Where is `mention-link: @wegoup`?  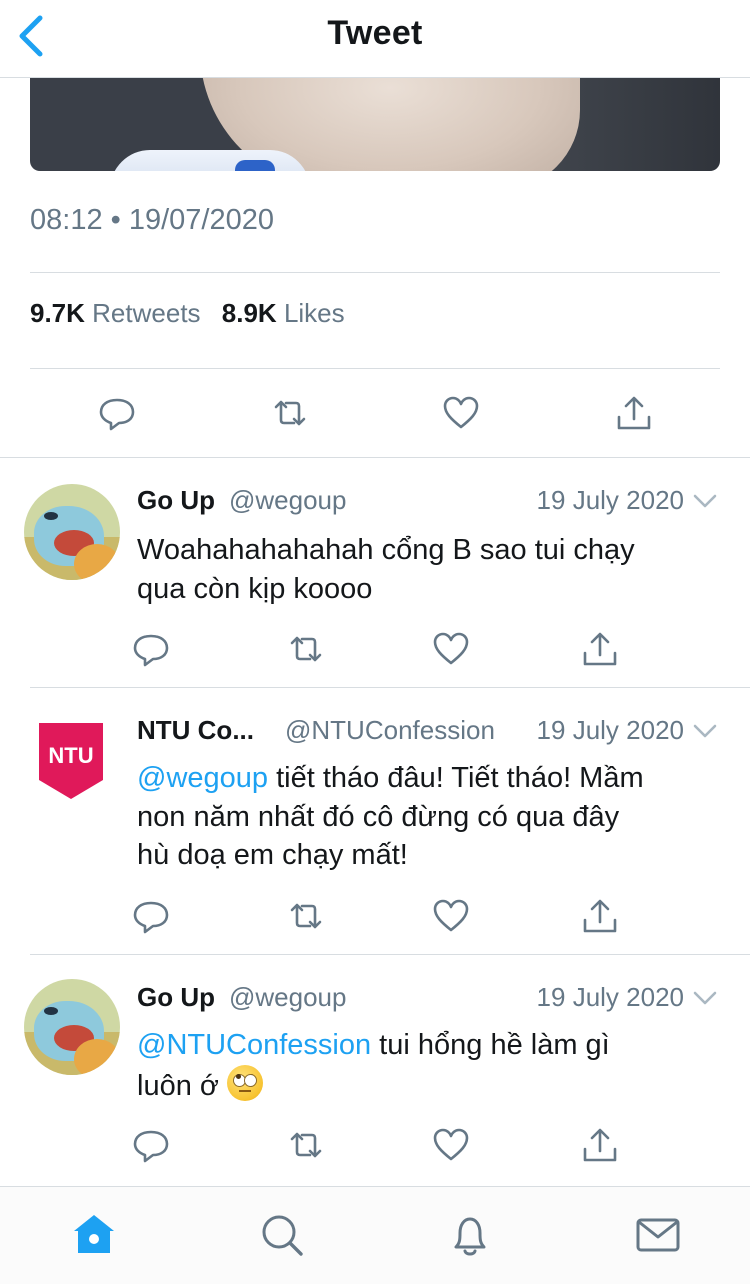
mention-link: @wegoup is located at coordinates (202, 778).